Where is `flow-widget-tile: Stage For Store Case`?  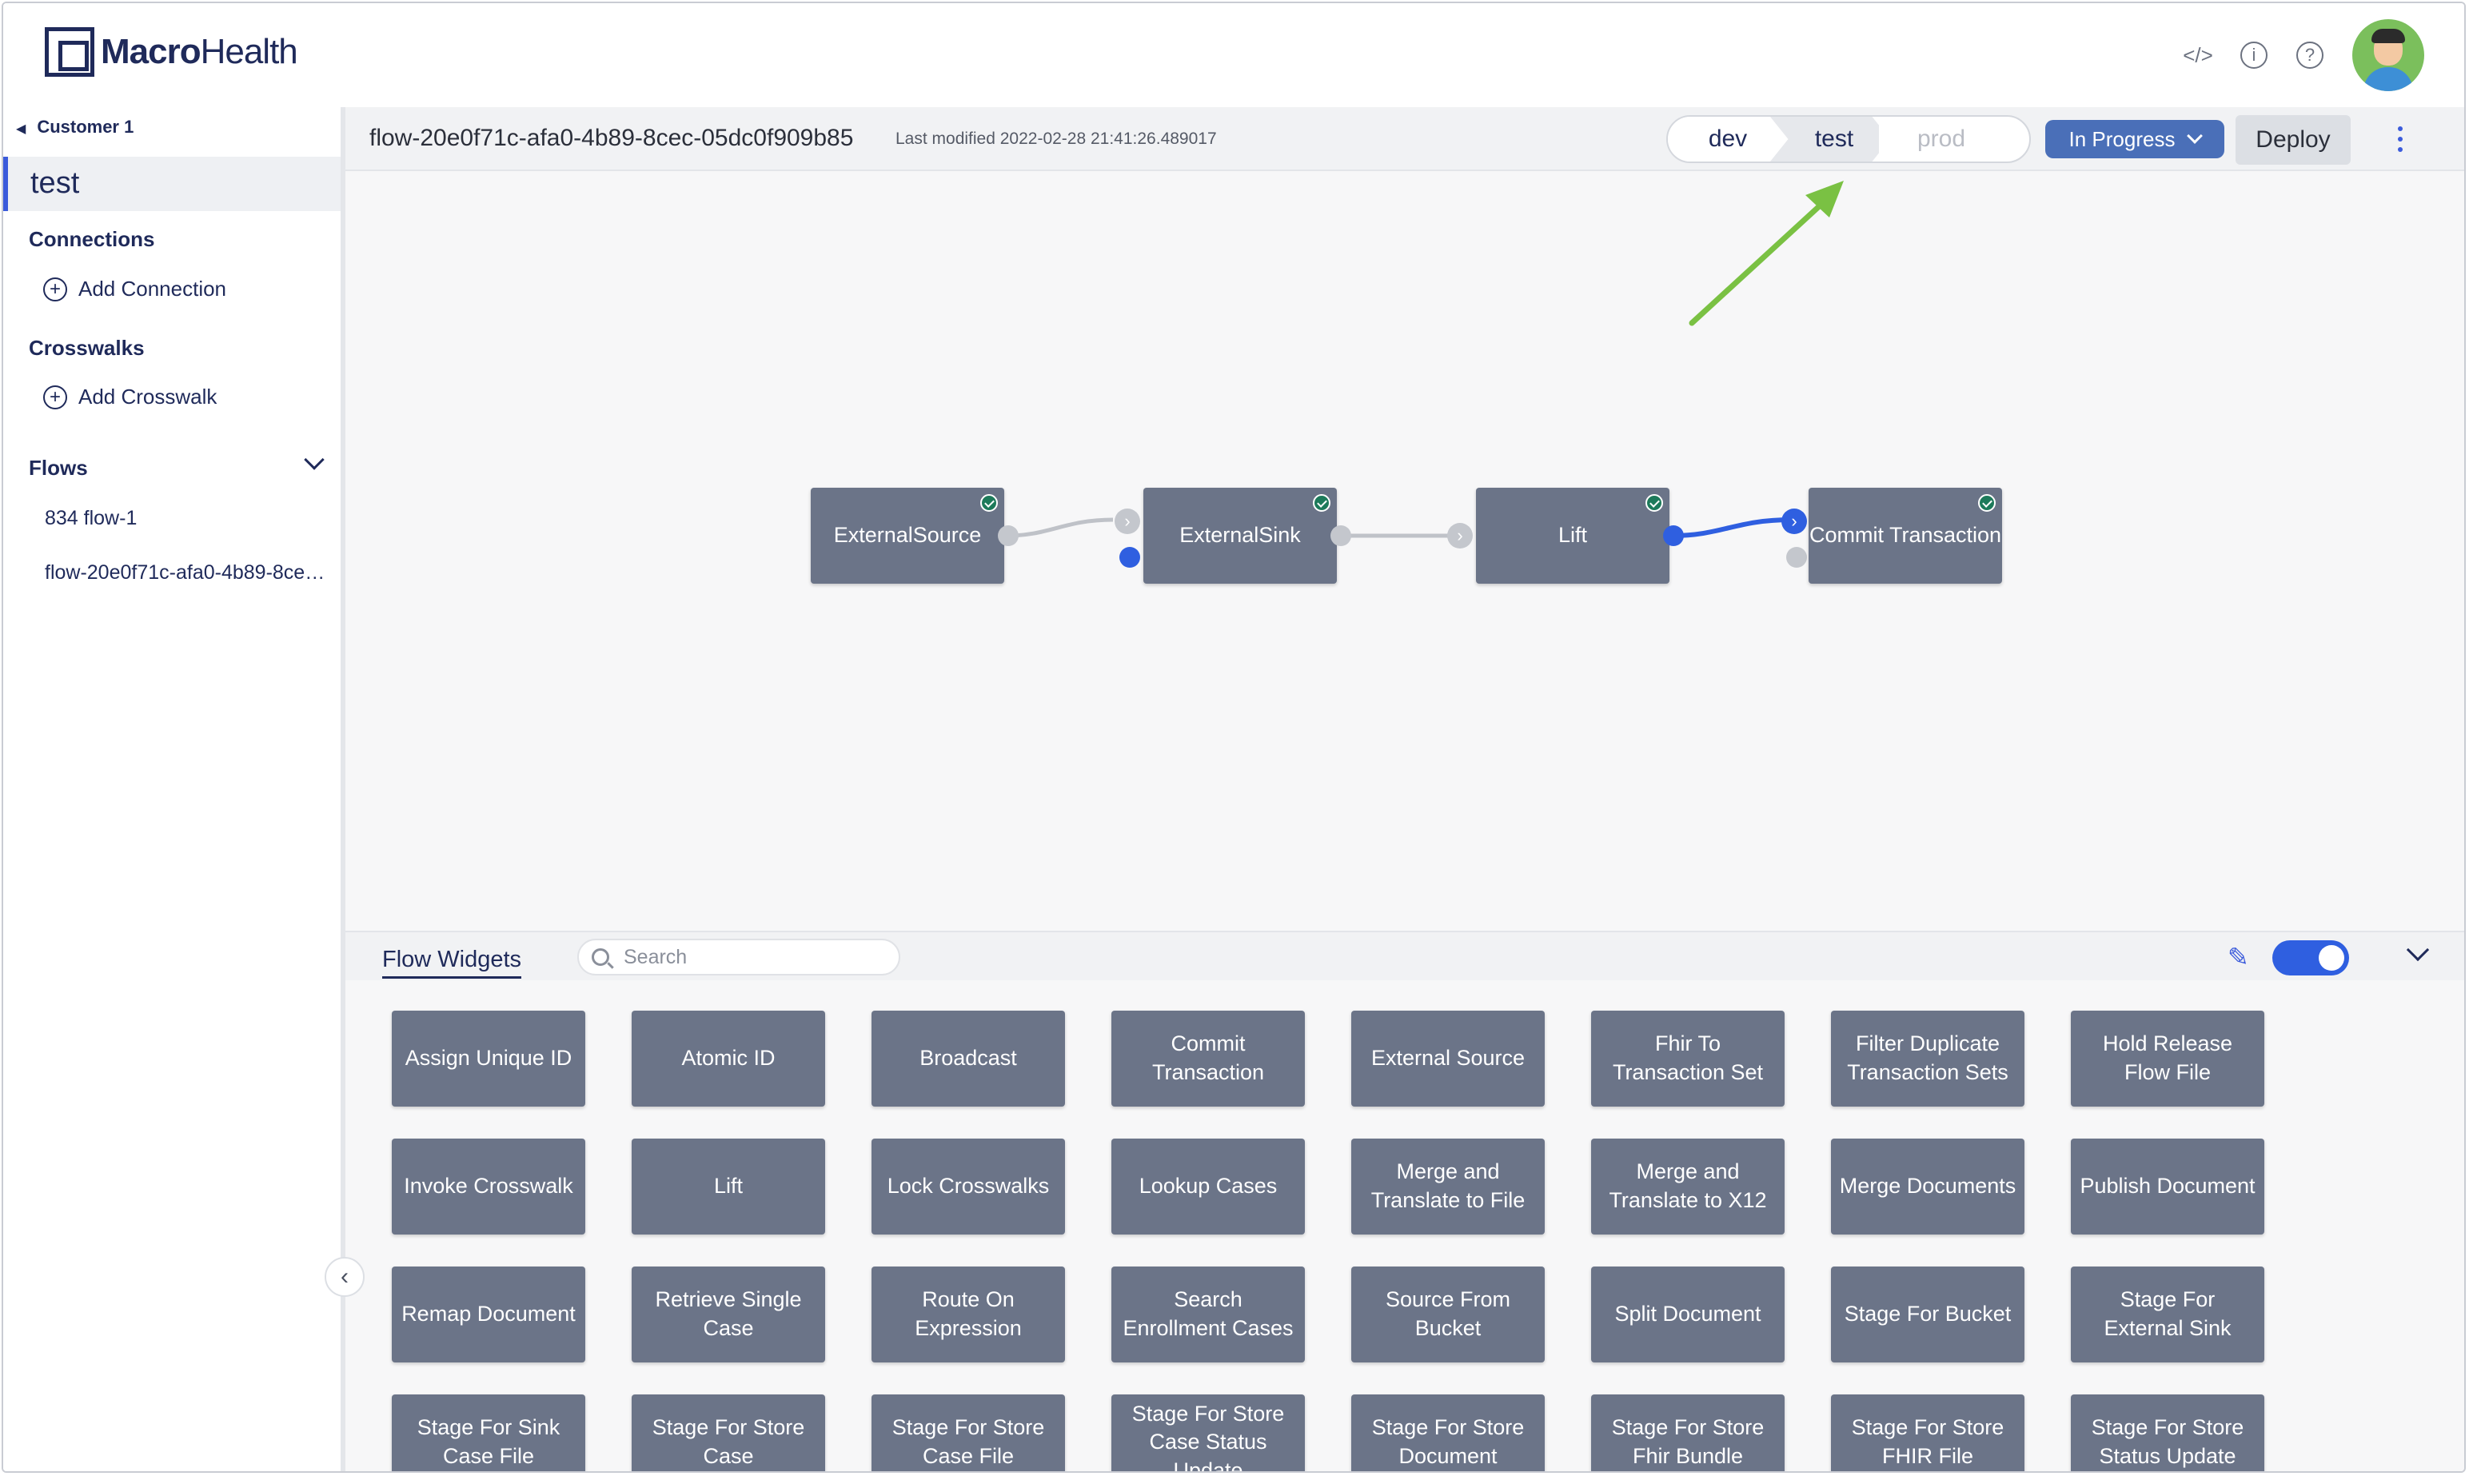
flow-widget-tile: Stage For Store Case is located at coordinates (728, 1432).